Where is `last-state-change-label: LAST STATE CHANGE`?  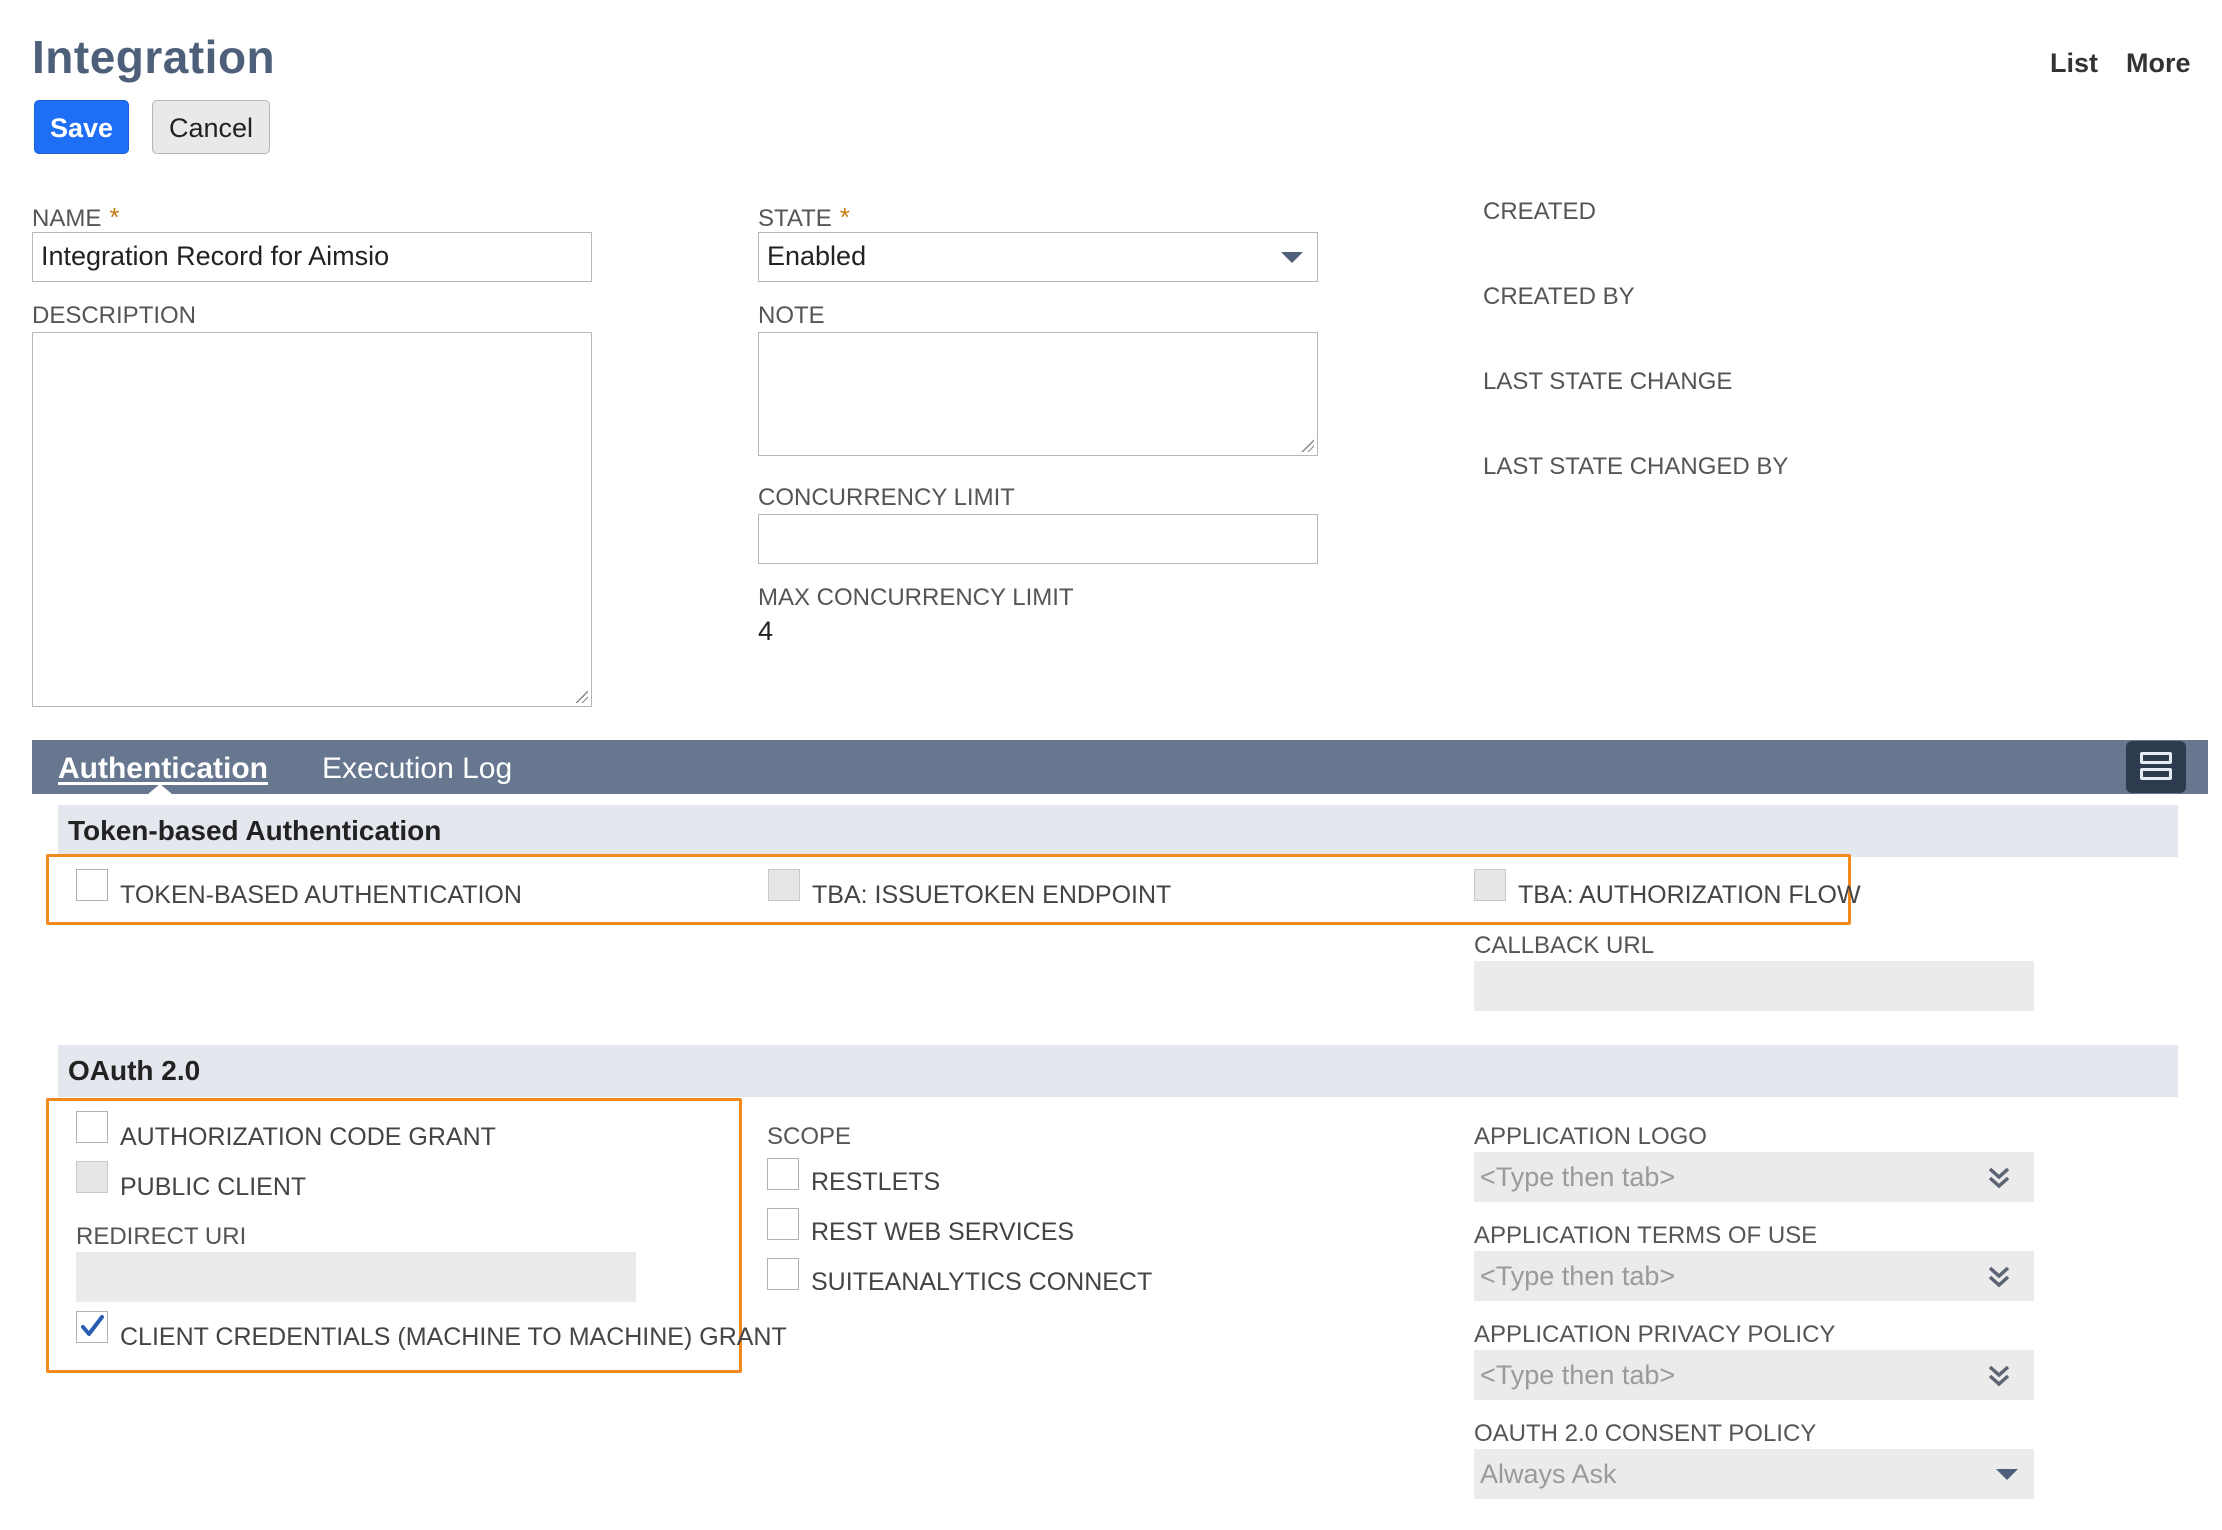
last-state-change-label: LAST STATE CHANGE is located at coordinates (1608, 381).